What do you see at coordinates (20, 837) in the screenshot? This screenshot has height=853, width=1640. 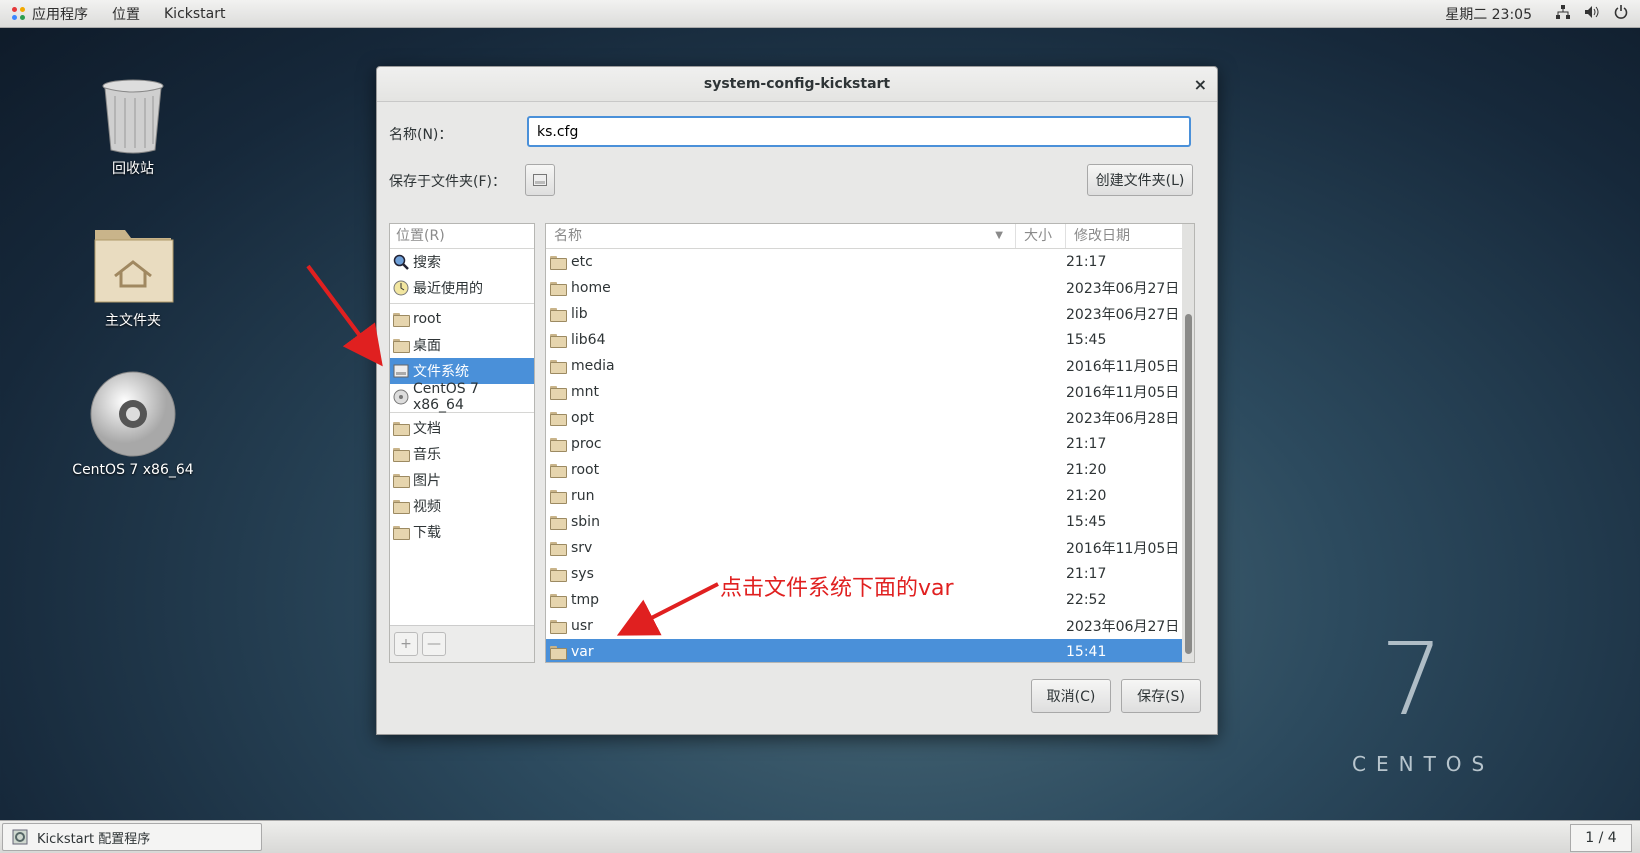 I see `kickstart-app-icon` at bounding box center [20, 837].